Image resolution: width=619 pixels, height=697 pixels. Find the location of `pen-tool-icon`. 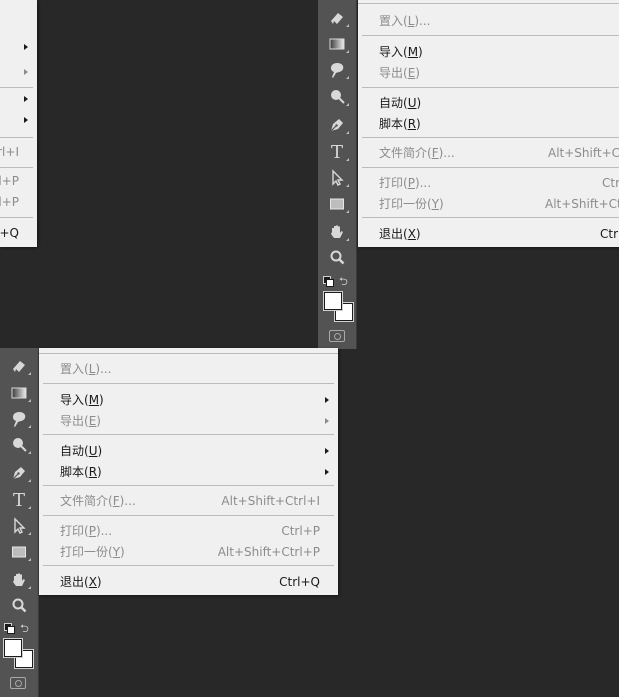

pen-tool-icon is located at coordinates (18, 473).